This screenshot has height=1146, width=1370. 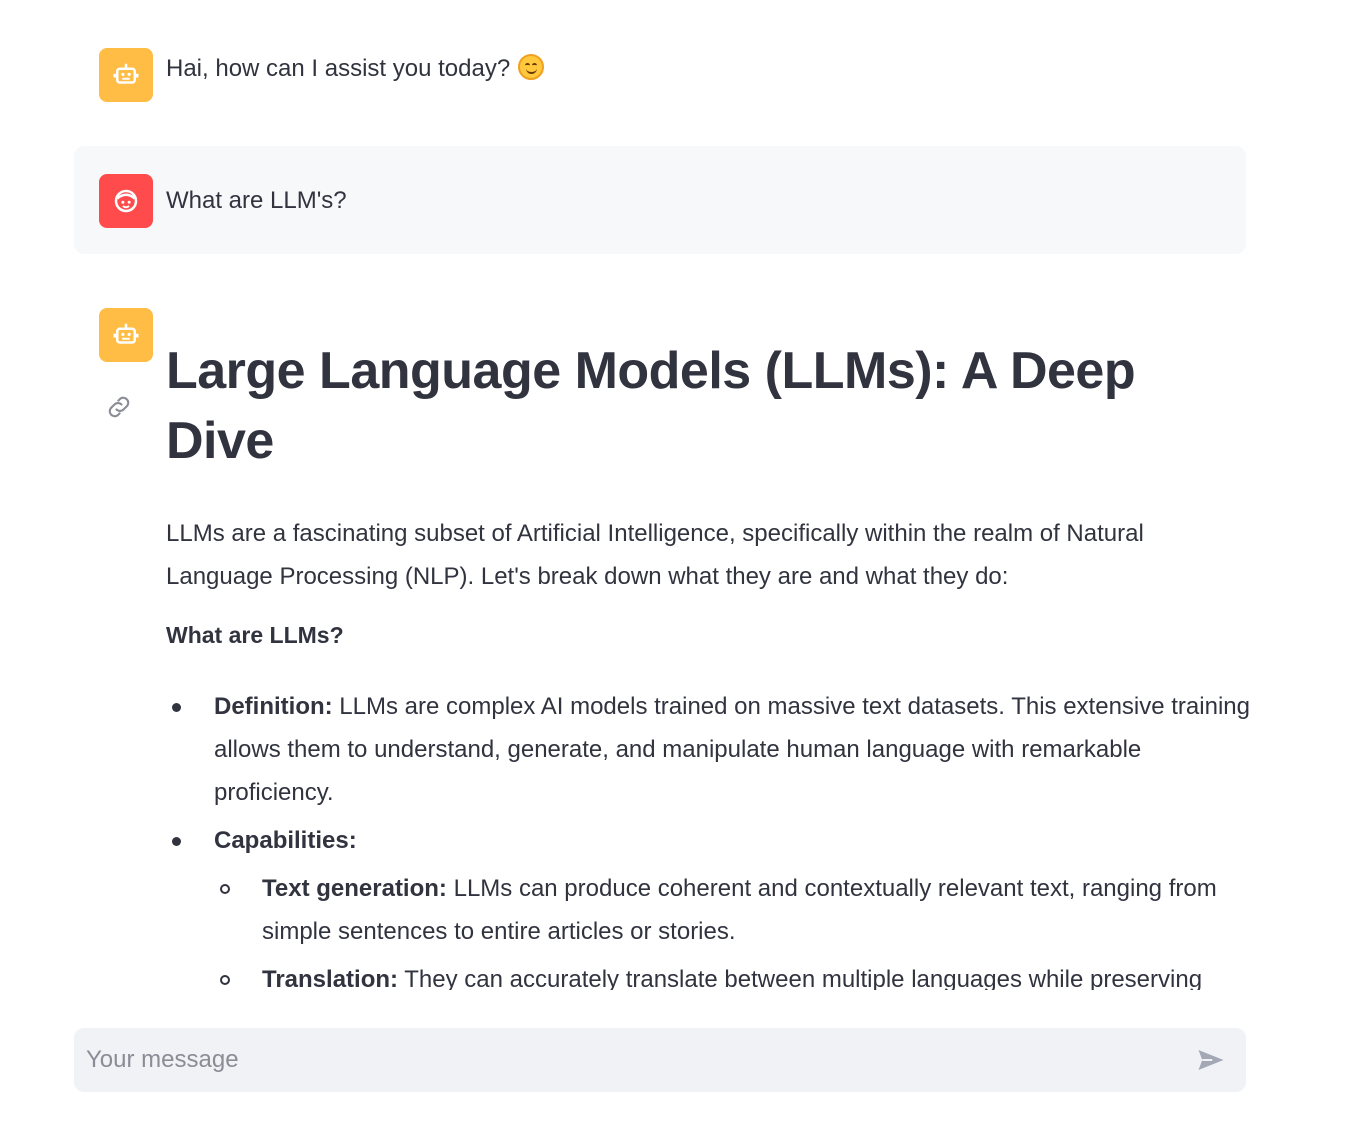 I want to click on user-avatar, so click(x=126, y=201).